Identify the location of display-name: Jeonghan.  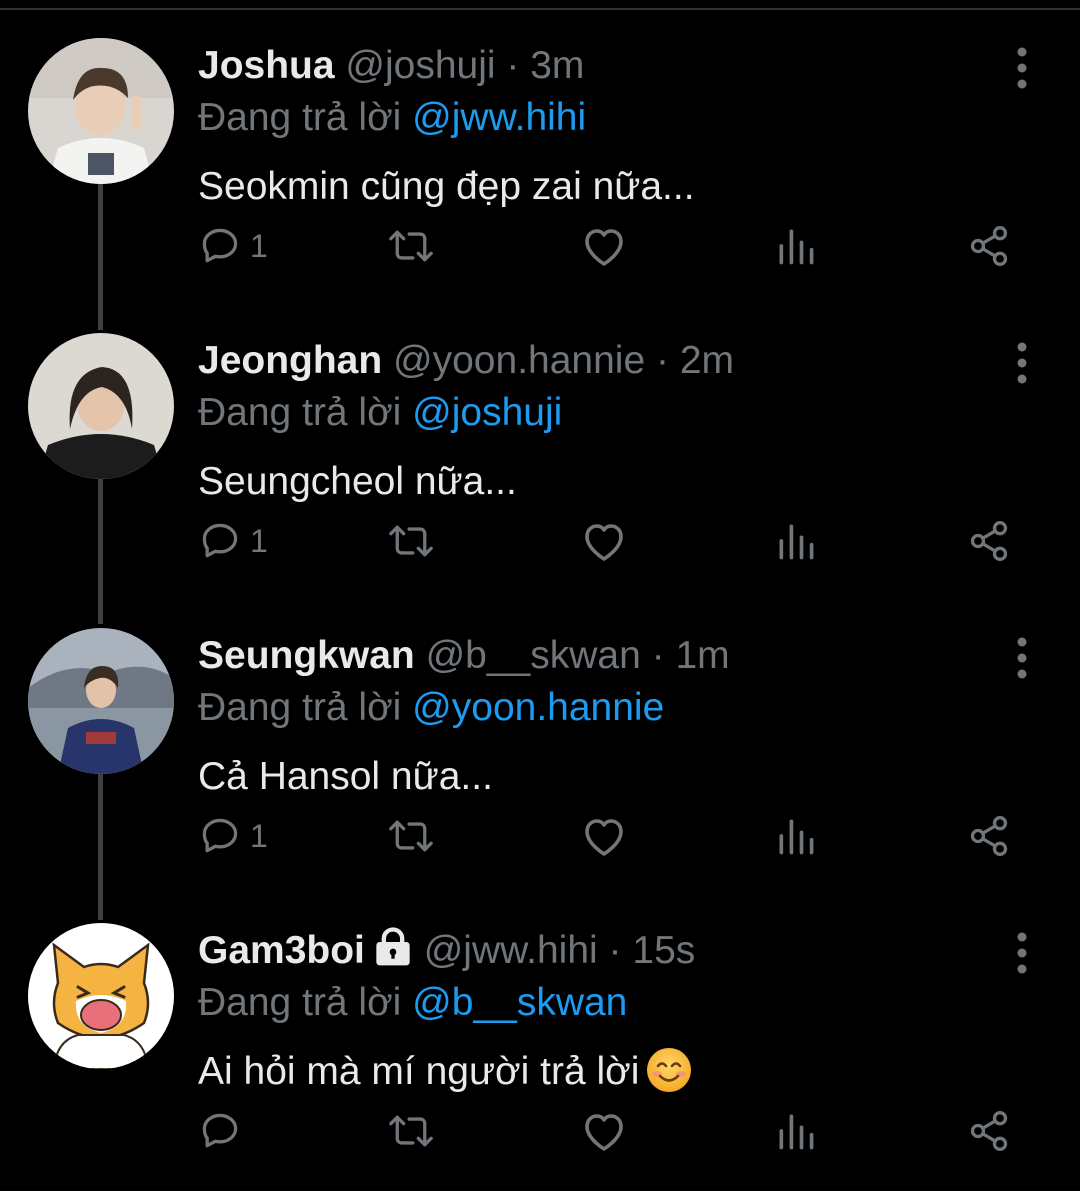
(290, 360).